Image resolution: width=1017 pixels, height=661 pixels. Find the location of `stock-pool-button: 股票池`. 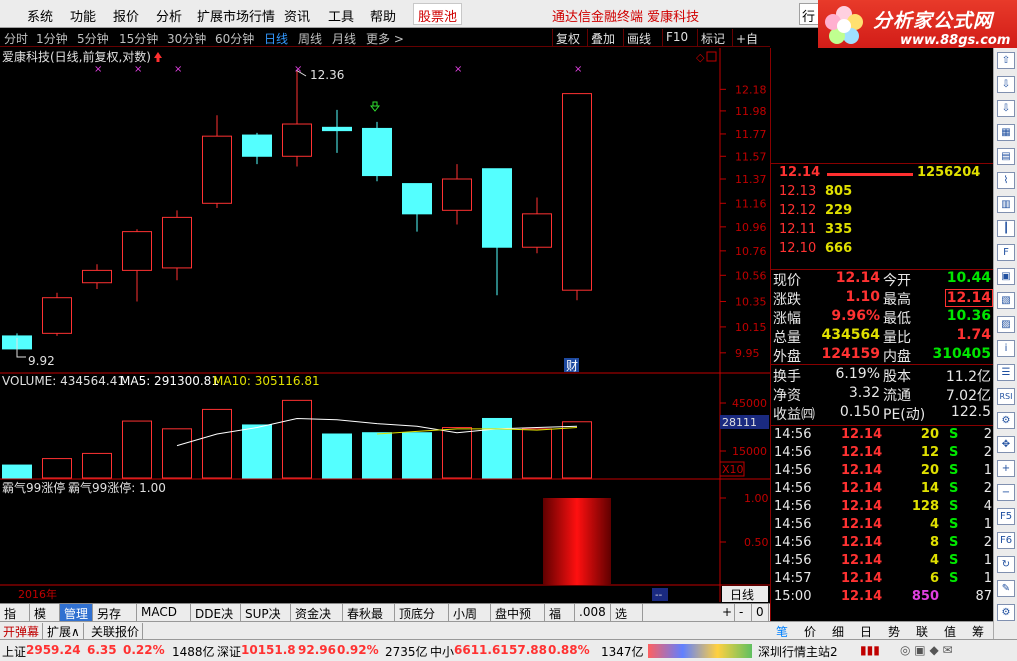

stock-pool-button: 股票池 is located at coordinates (438, 14).